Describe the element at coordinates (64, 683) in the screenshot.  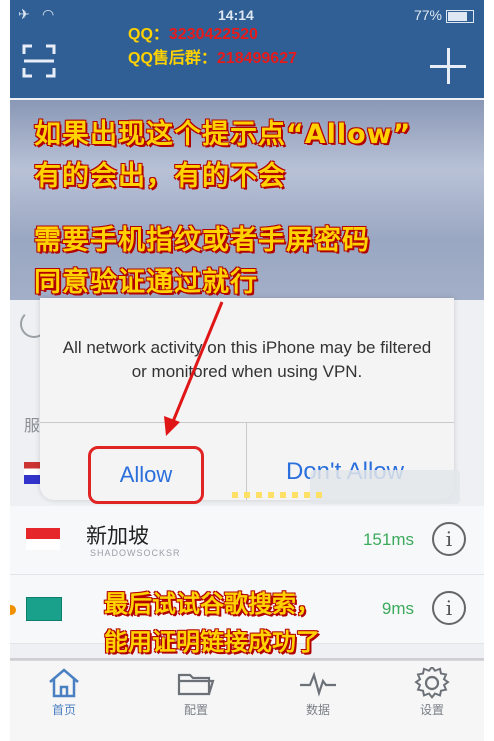
I see `home-icon` at that location.